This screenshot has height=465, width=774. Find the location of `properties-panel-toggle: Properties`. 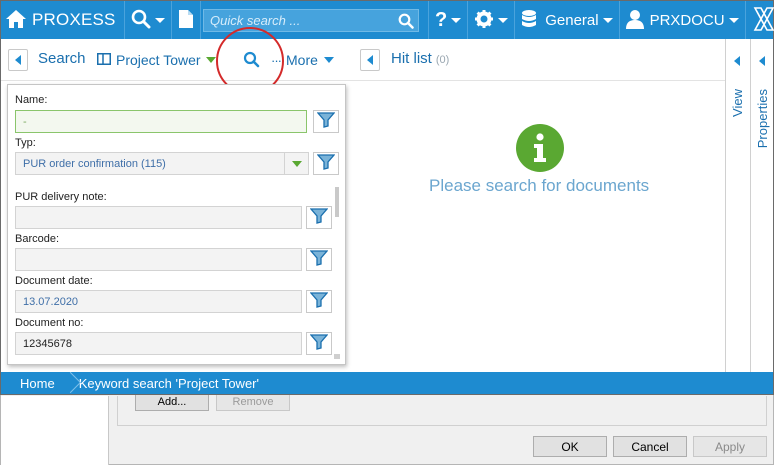

properties-panel-toggle: Properties is located at coordinates (761, 205).